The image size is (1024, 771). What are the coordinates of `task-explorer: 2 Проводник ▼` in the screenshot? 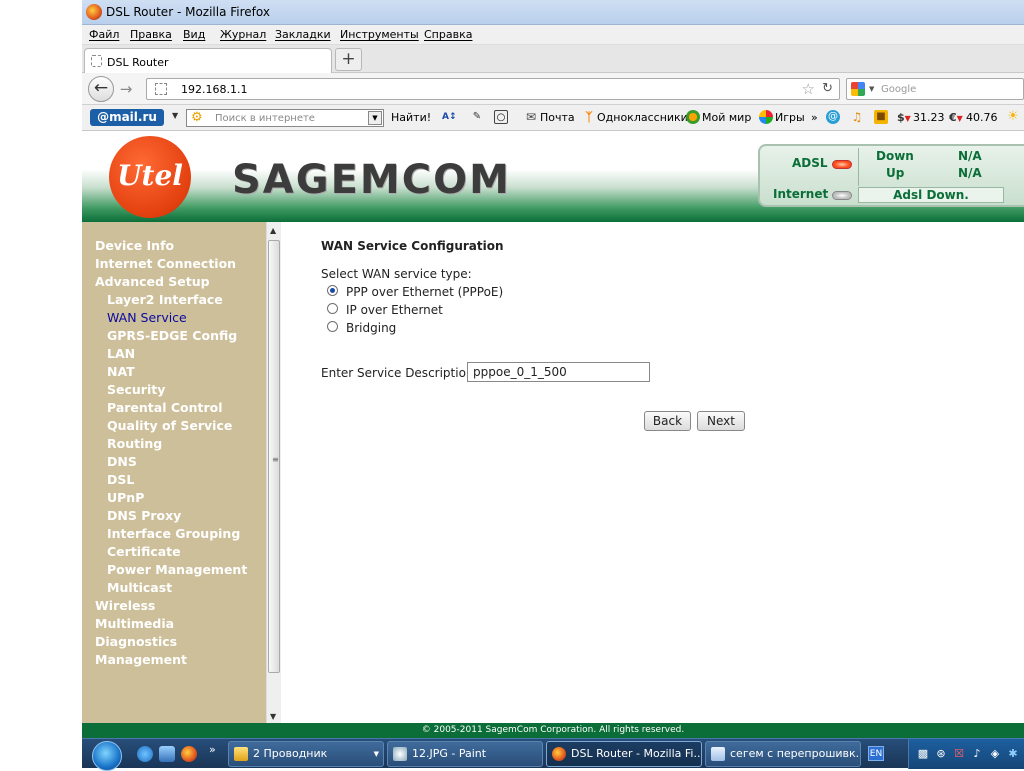 It's located at (306, 754).